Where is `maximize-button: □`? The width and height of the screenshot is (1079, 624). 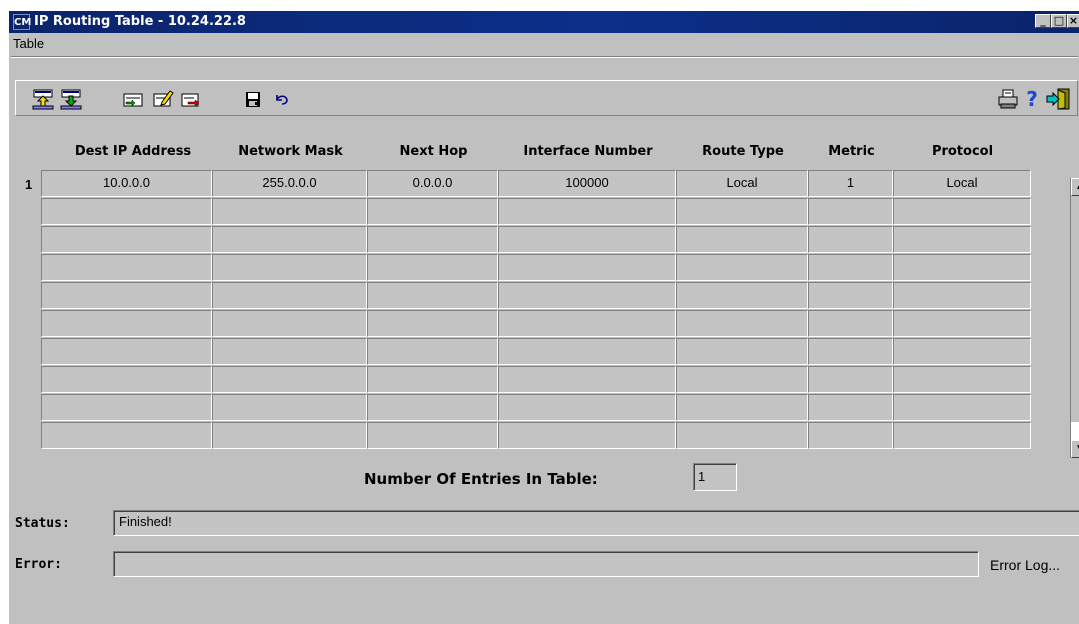 maximize-button: □ is located at coordinates (1059, 21).